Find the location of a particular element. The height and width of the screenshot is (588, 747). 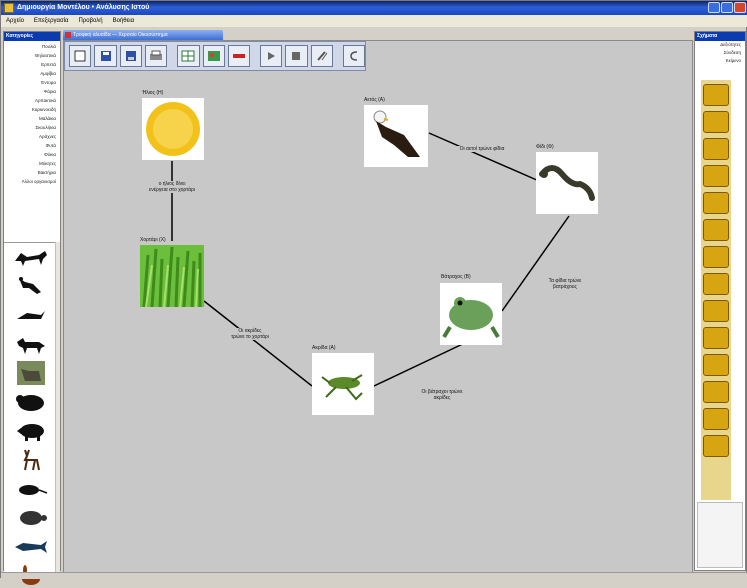

canvas-toolbar is located at coordinates (215, 56).